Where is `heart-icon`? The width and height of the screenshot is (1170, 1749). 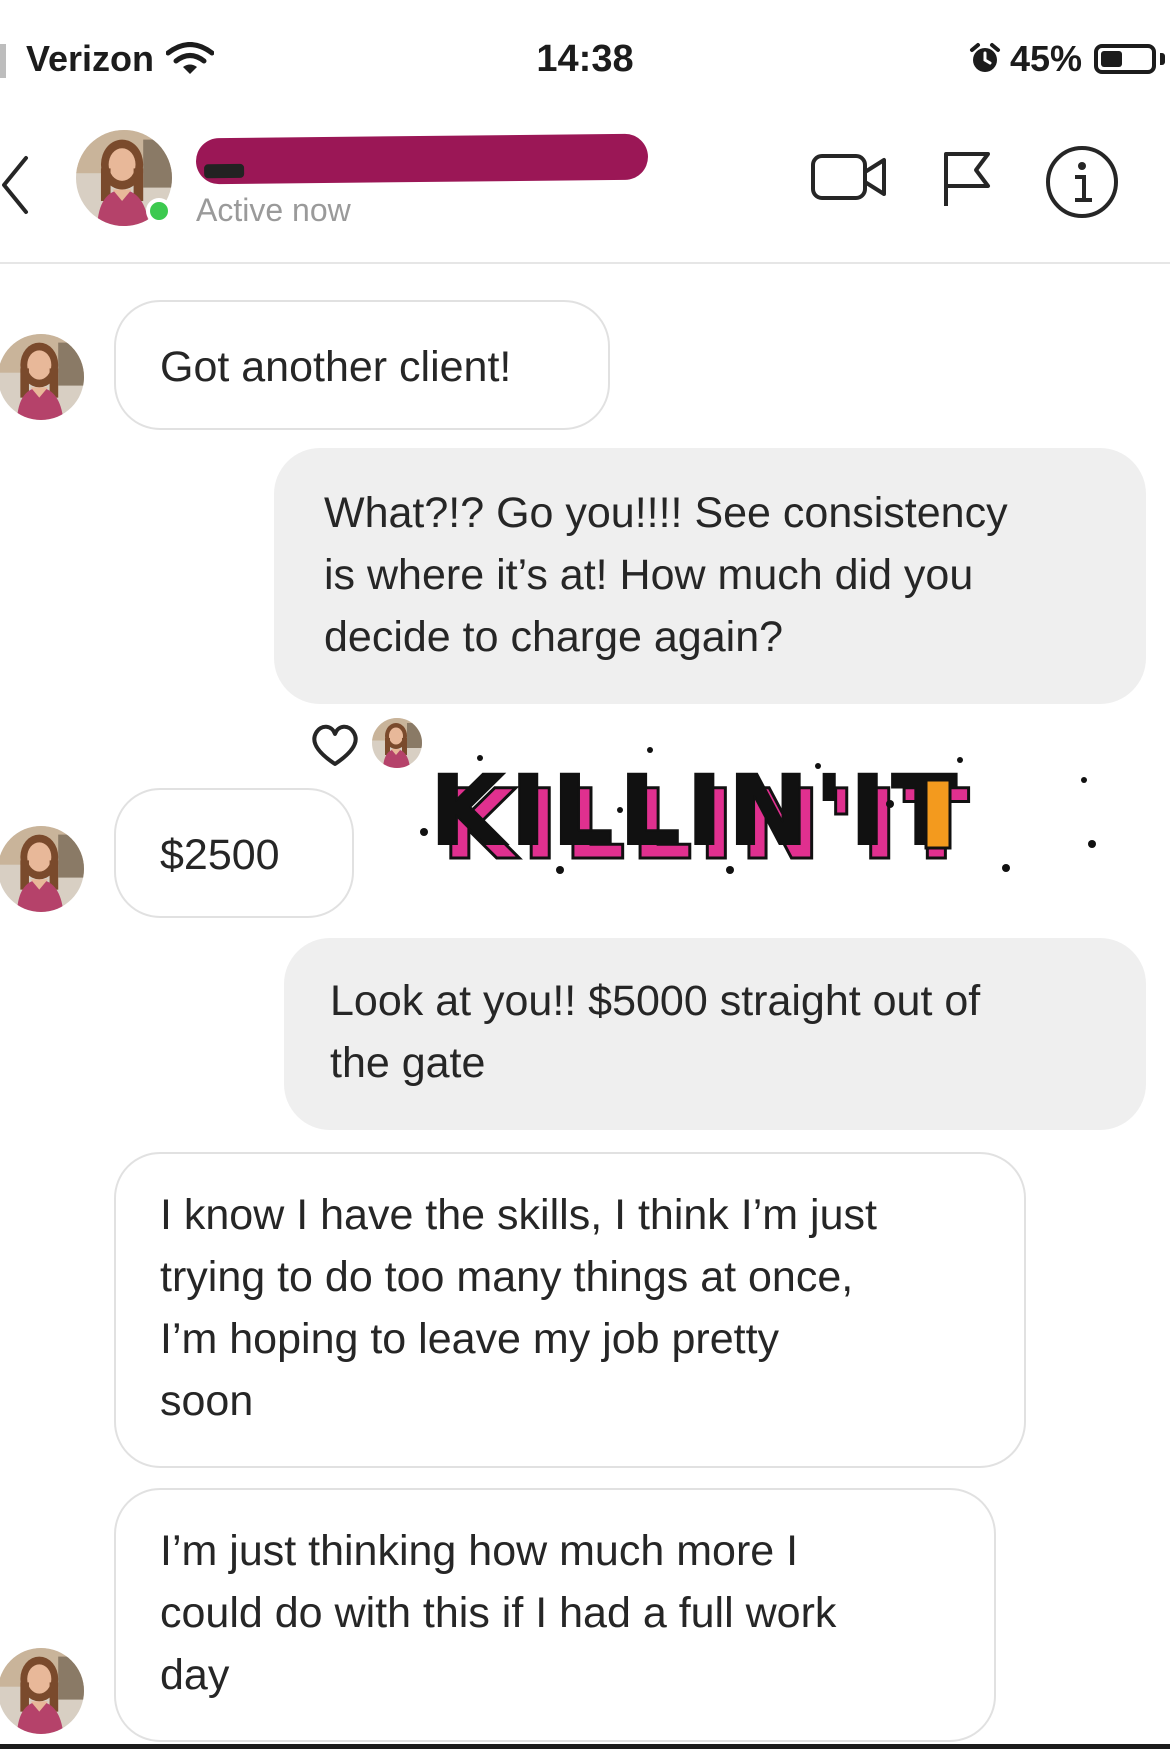 heart-icon is located at coordinates (335, 745).